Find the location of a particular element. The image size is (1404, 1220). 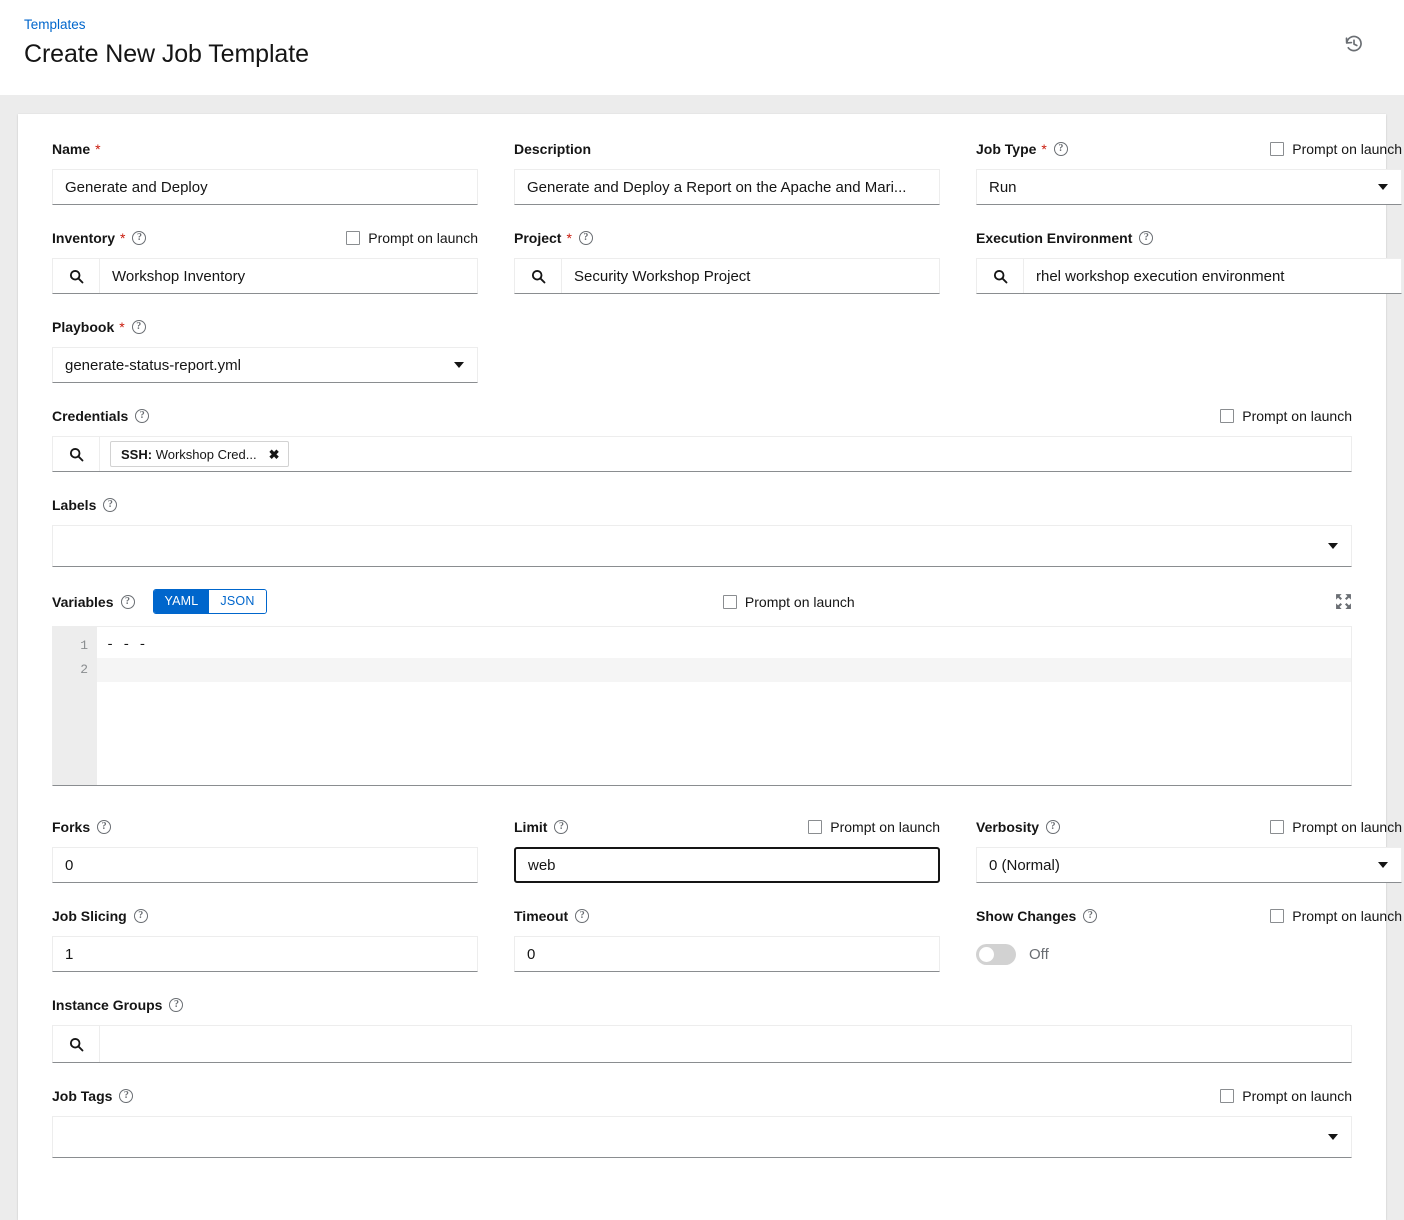

code-line: - - - is located at coordinates (724, 646).